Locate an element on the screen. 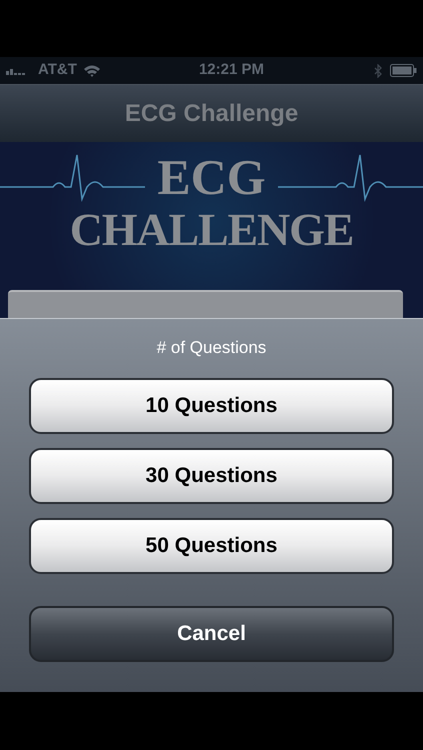 This screenshot has width=423, height=750. wifi-icon is located at coordinates (91, 70).